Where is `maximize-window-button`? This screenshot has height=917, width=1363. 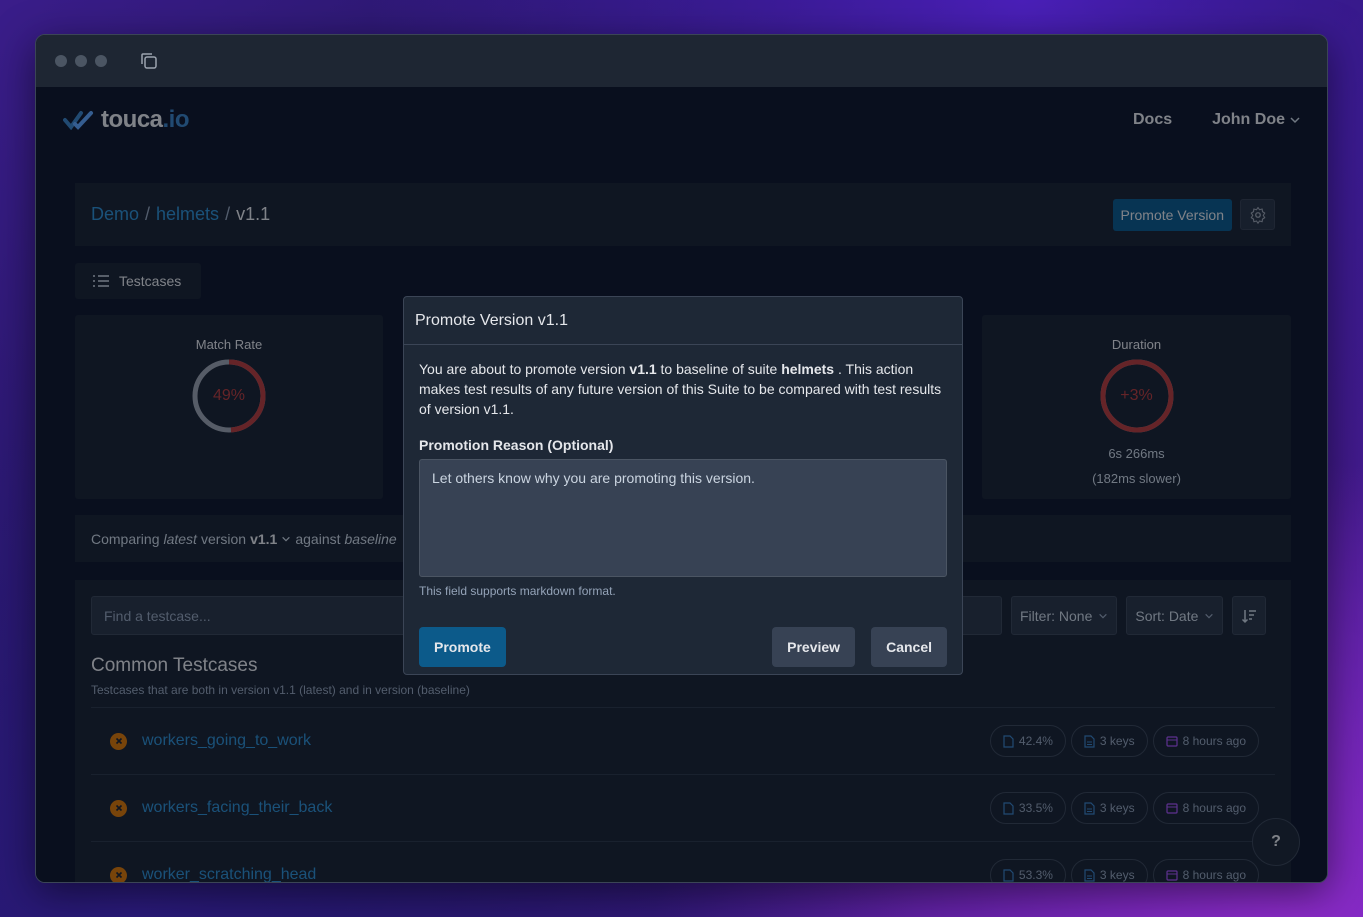
maximize-window-button is located at coordinates (101, 61).